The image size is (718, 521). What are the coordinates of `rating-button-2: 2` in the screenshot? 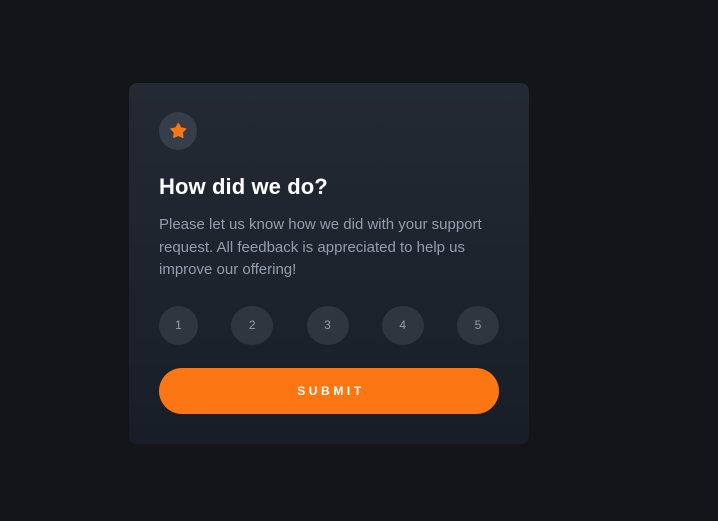 It's located at (252, 325).